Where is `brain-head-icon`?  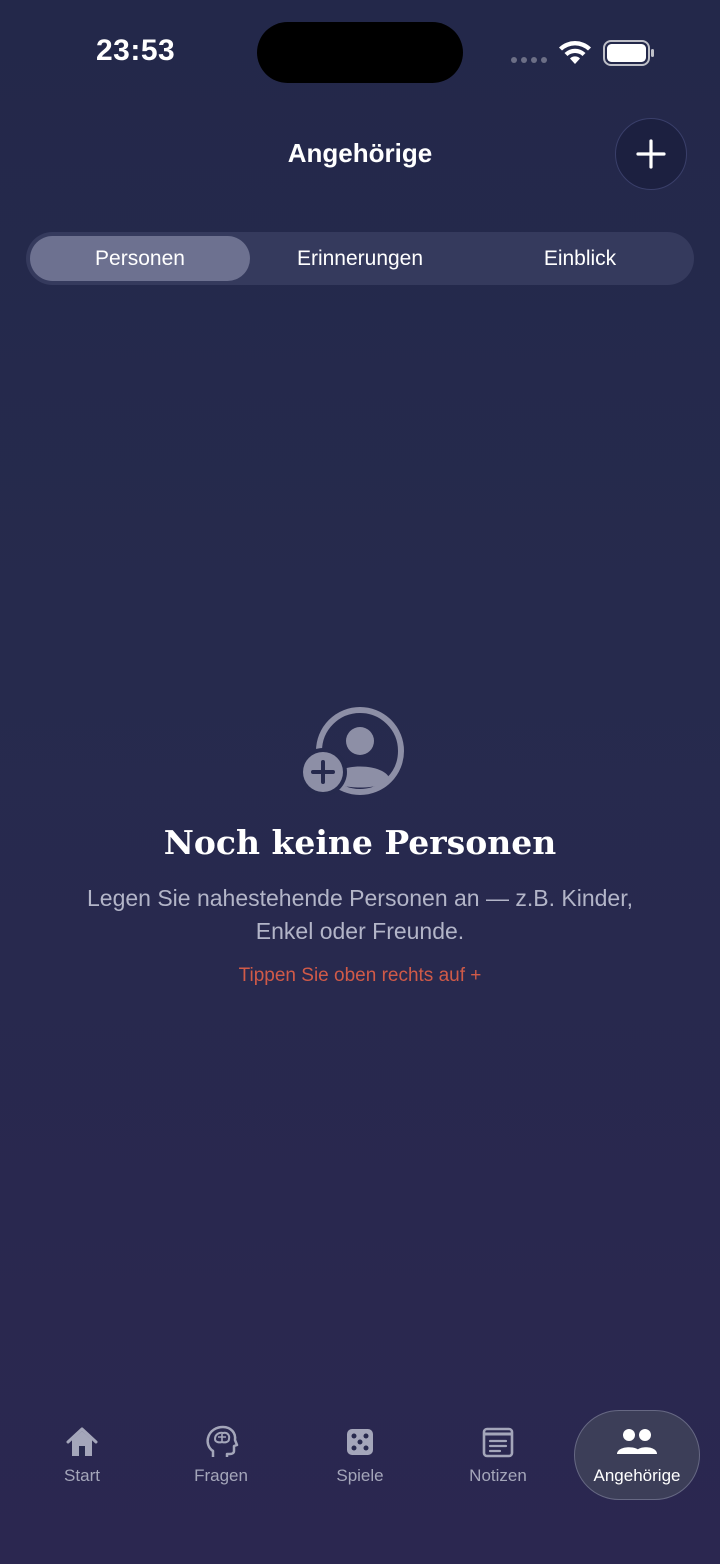 brain-head-icon is located at coordinates (222, 1441).